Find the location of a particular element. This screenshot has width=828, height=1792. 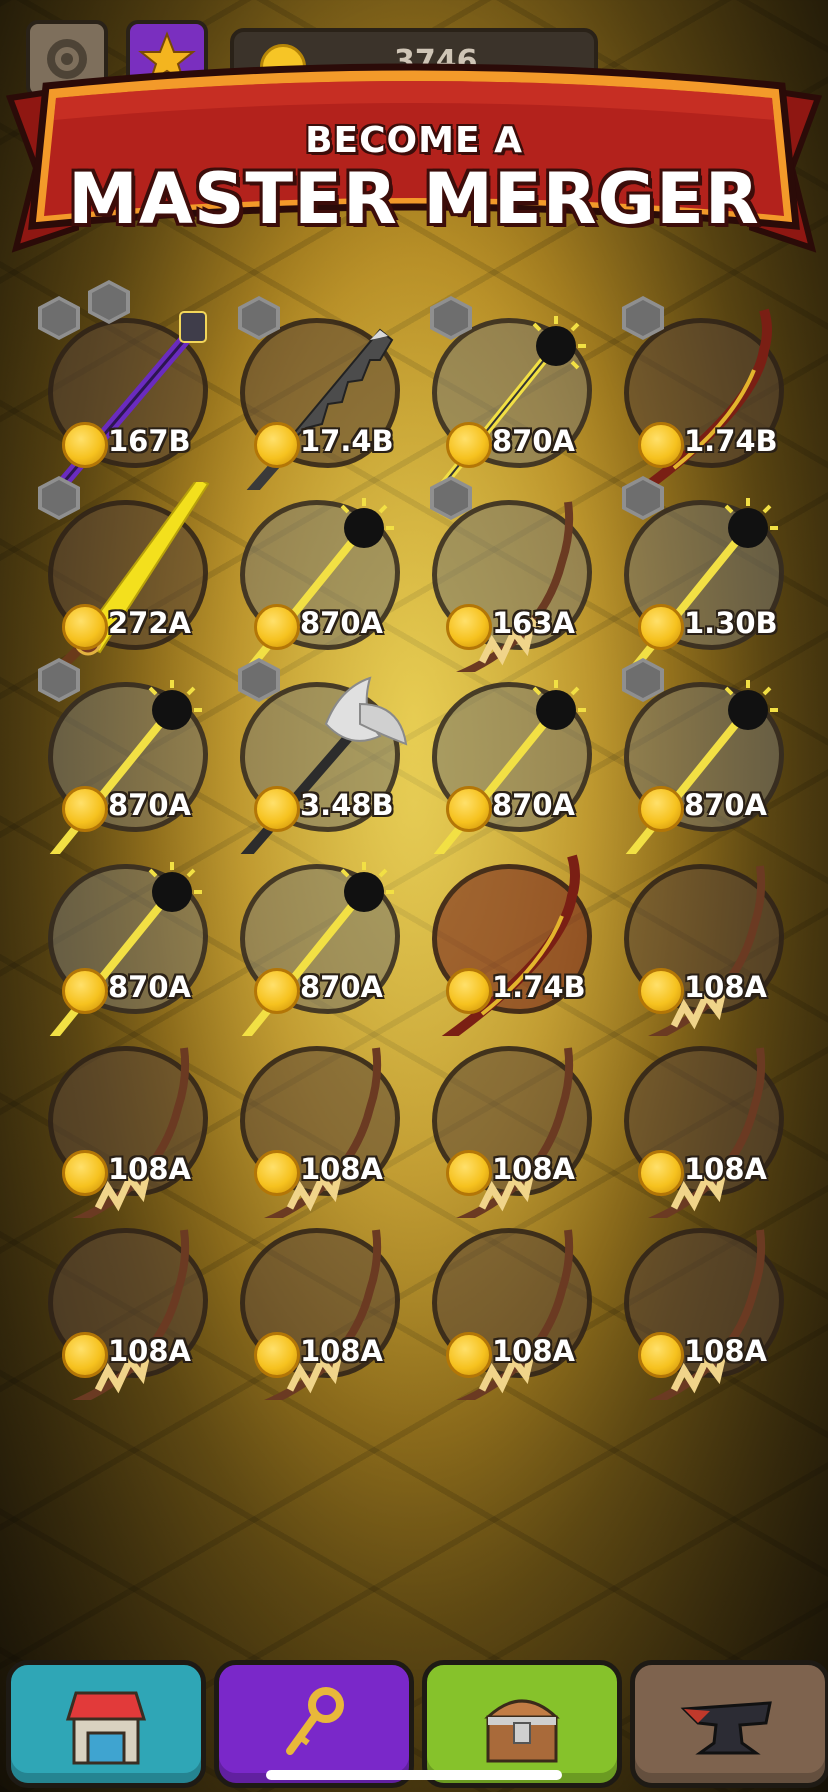

slot-r5c3: 108A is located at coordinates (517, 1123).